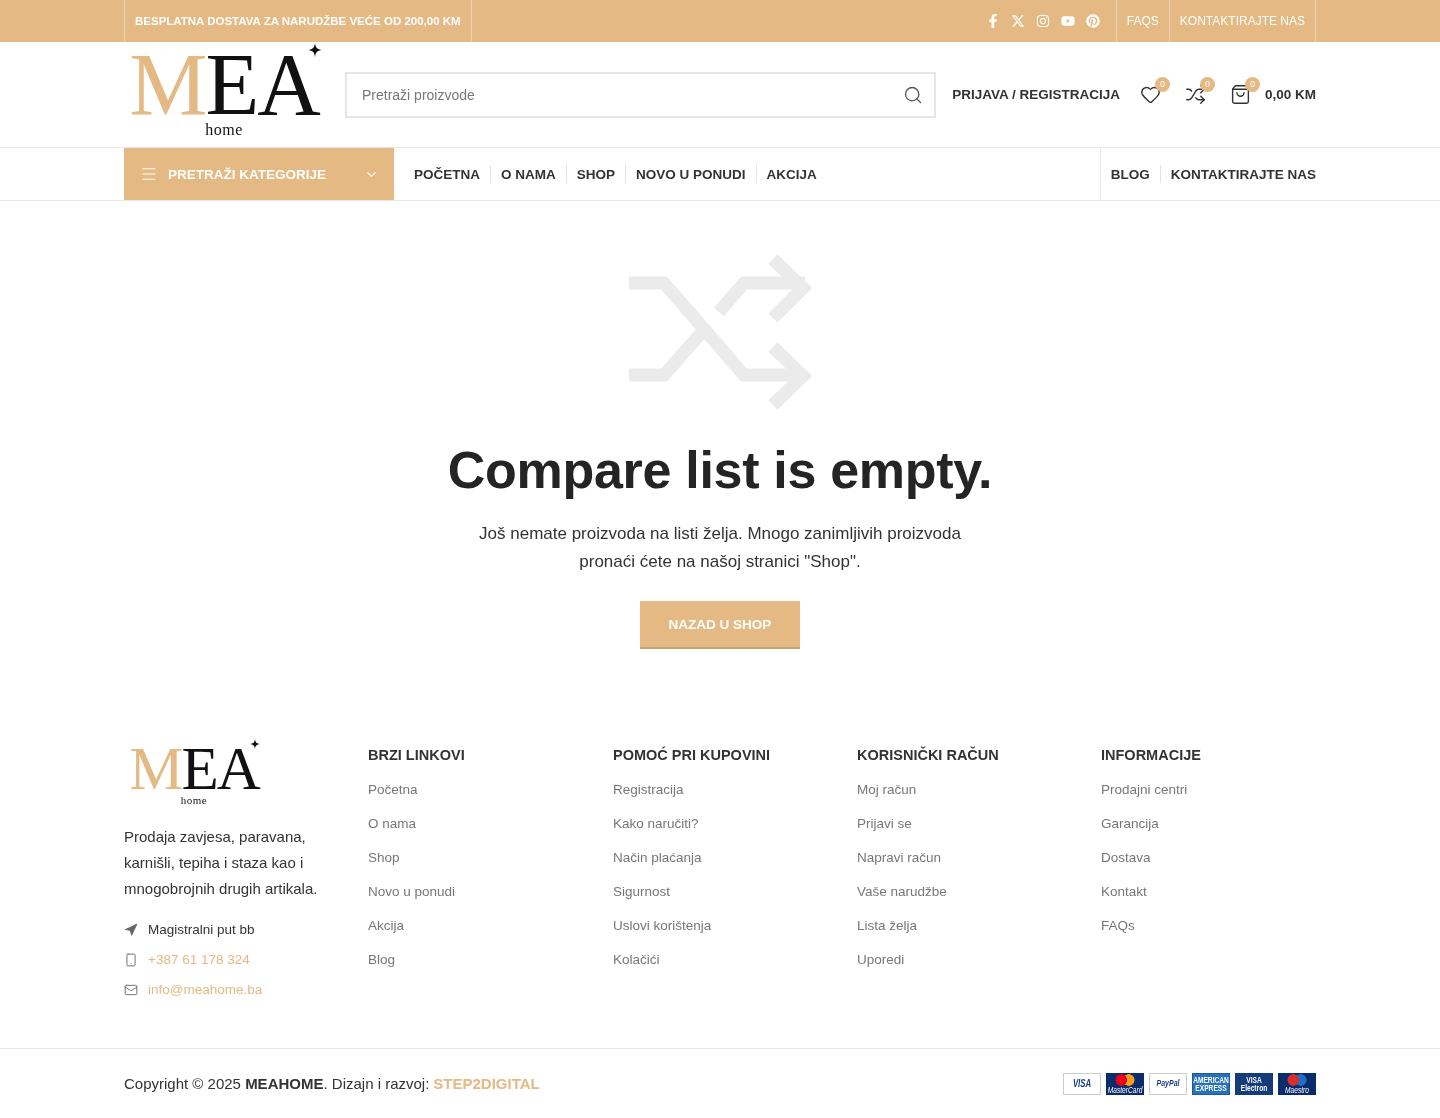 The image size is (1440, 1118). Describe the element at coordinates (691, 174) in the screenshot. I see `nav-link: NOVO U PONUDI` at that location.